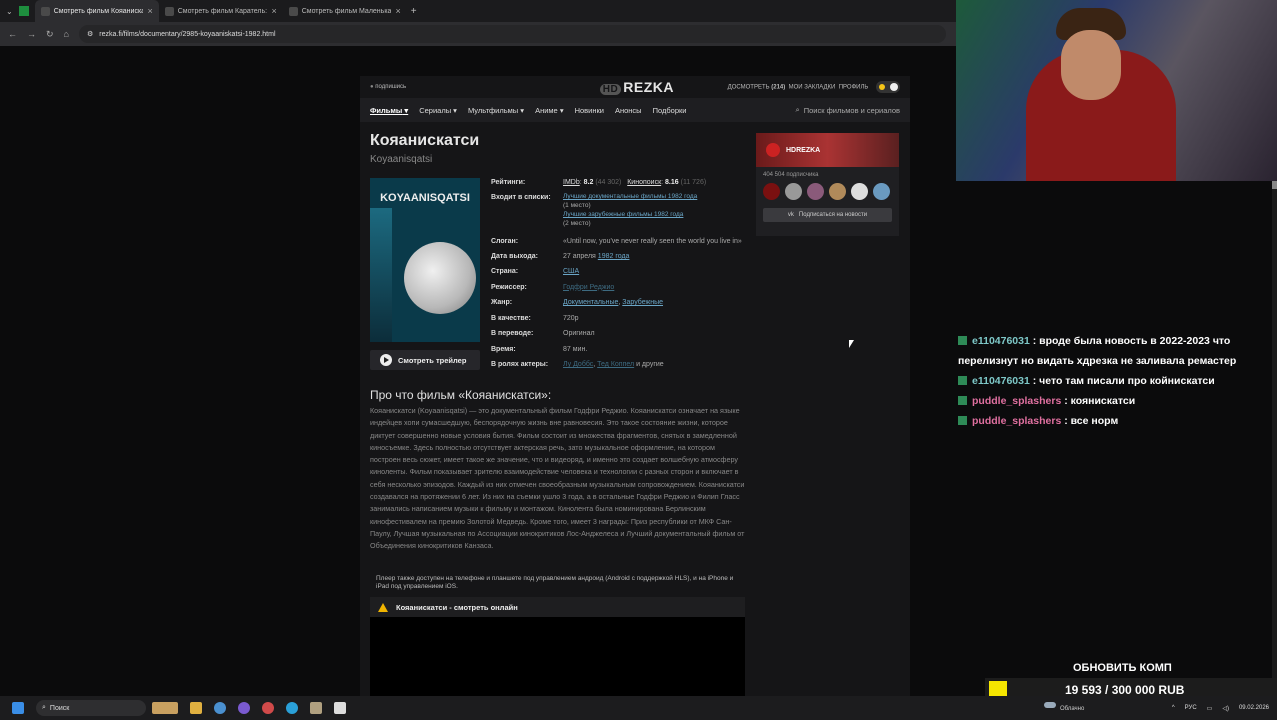 The width and height of the screenshot is (1277, 720). What do you see at coordinates (571, 271) in the screenshot?
I see `country-link: США` at bounding box center [571, 271].